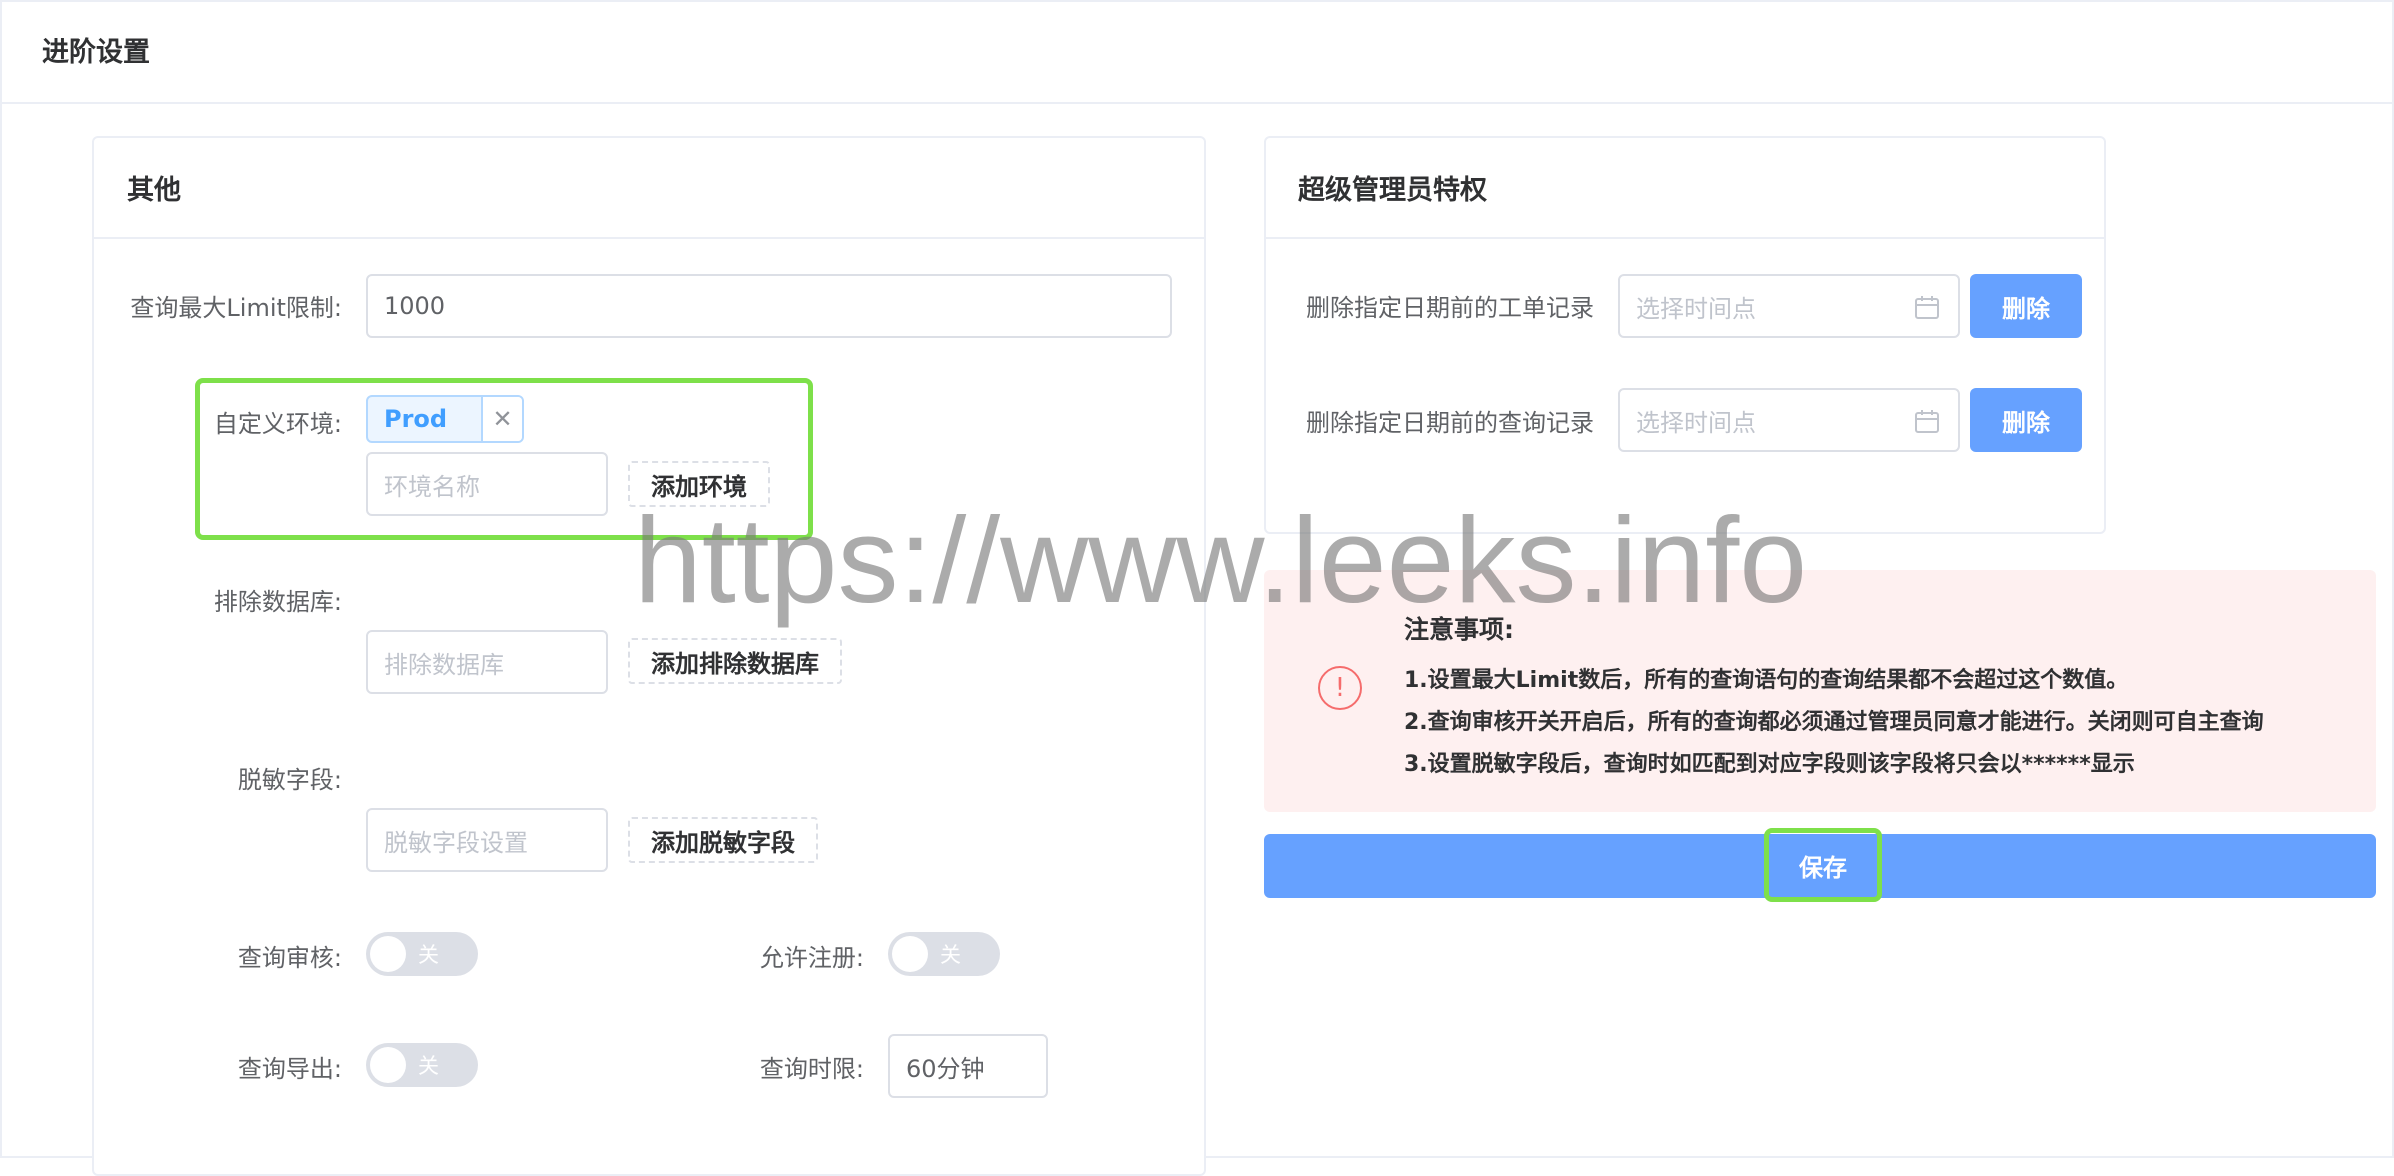 The height and width of the screenshot is (1176, 2394). I want to click on notice-line-1: 1.设置最大Limit数后，所有的查询语句的查询结果都不会超过这个数值。, so click(1766, 680).